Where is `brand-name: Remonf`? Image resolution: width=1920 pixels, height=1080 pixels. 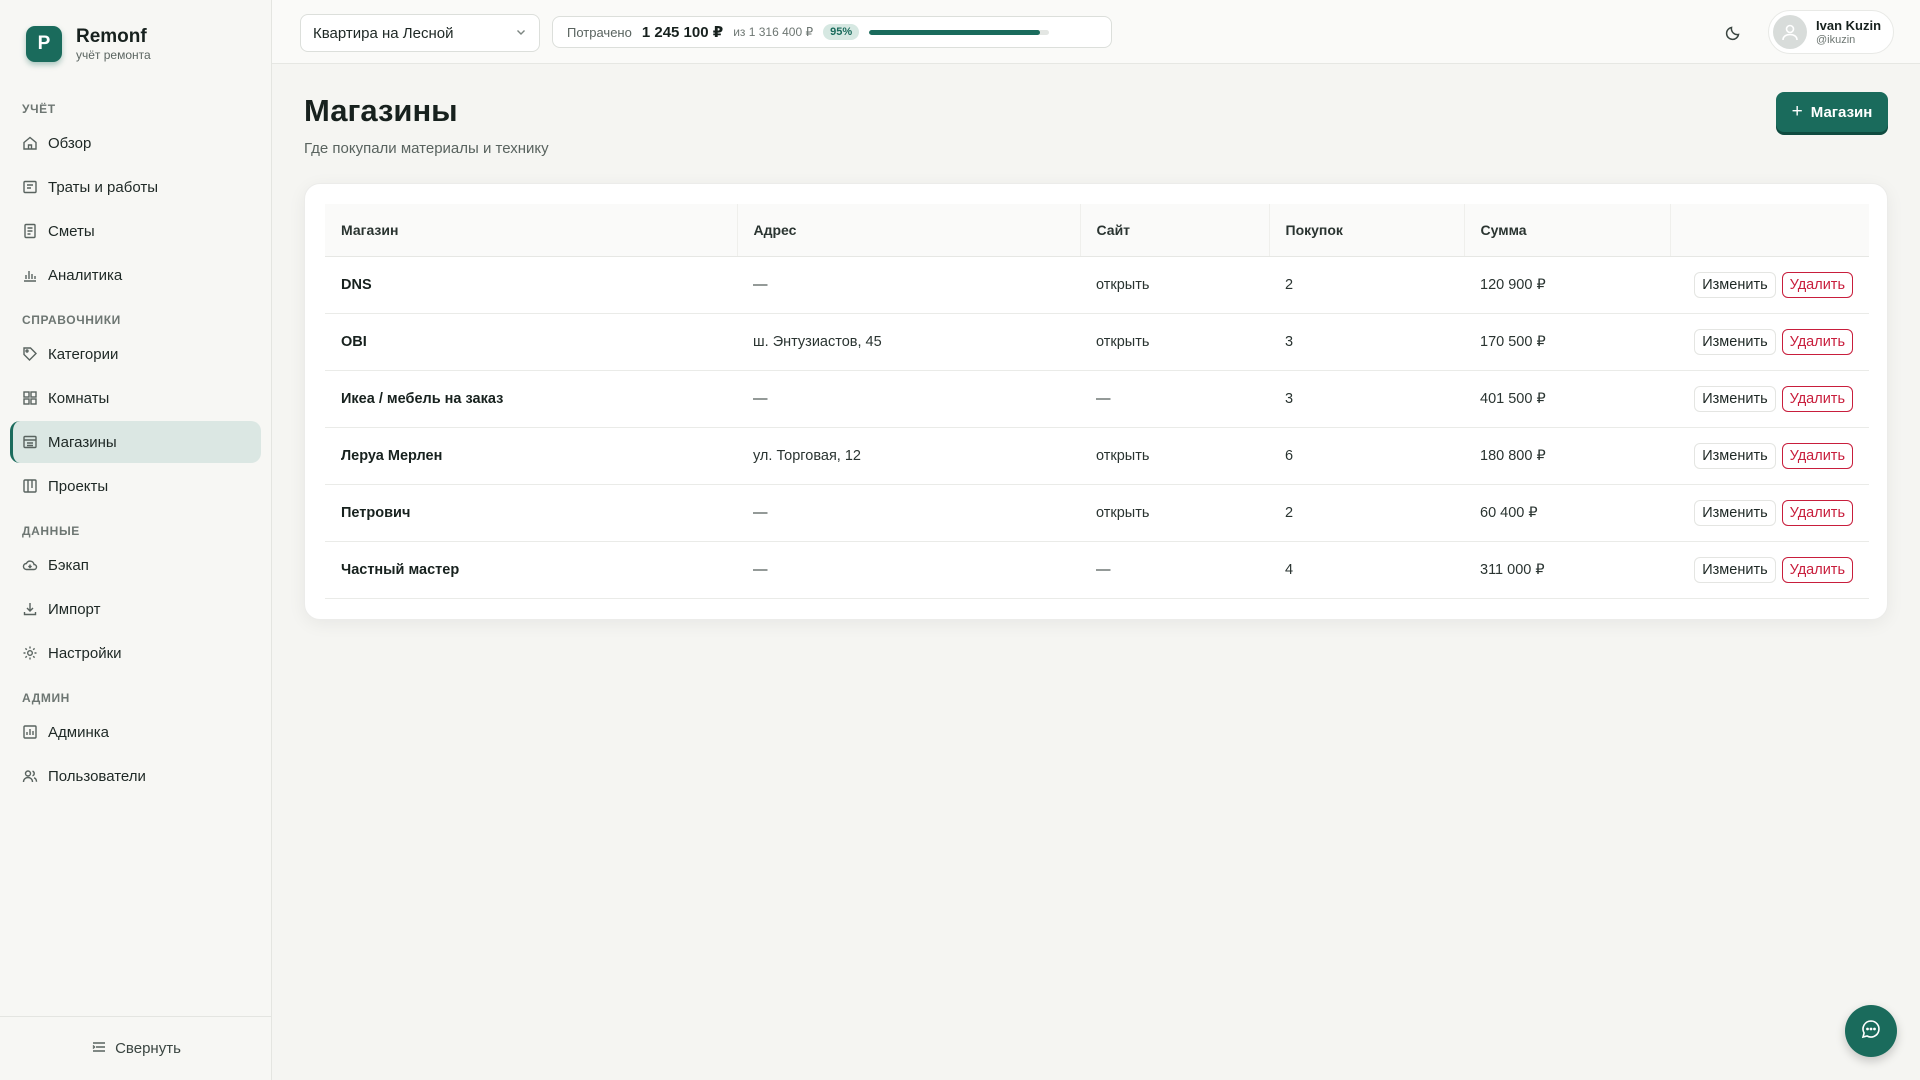
brand-name: Remonf is located at coordinates (111, 36).